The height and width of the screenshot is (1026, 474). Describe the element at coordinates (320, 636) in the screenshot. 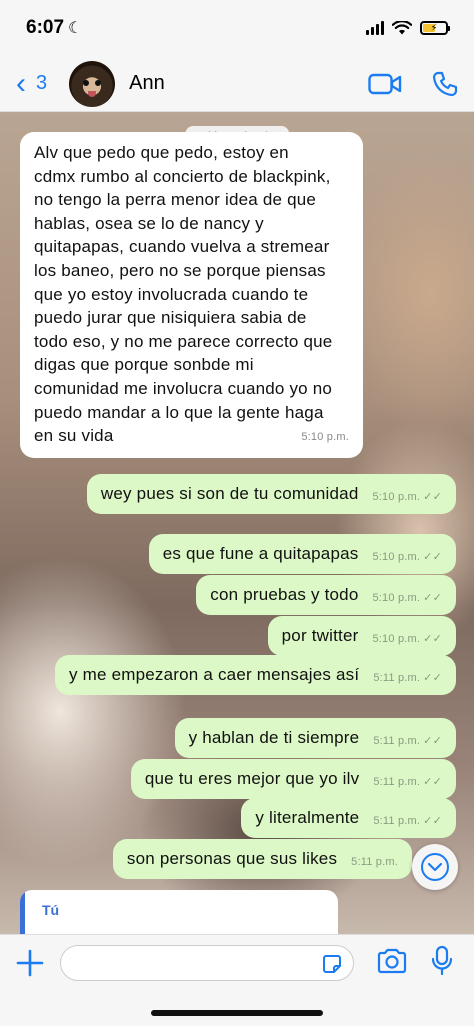

I see `message-text: por twitter` at that location.